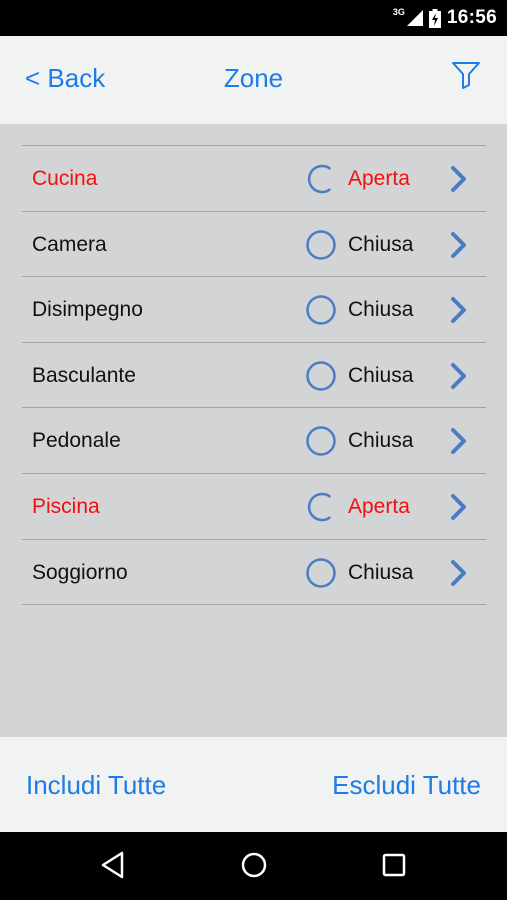 The image size is (507, 900). Describe the element at coordinates (69, 244) in the screenshot. I see `zone-name: Camera` at that location.